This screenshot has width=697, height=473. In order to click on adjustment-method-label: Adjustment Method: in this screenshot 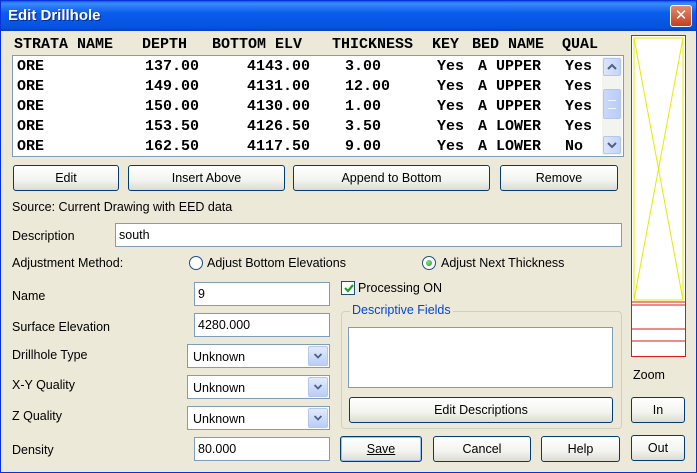, I will do `click(68, 263)`.